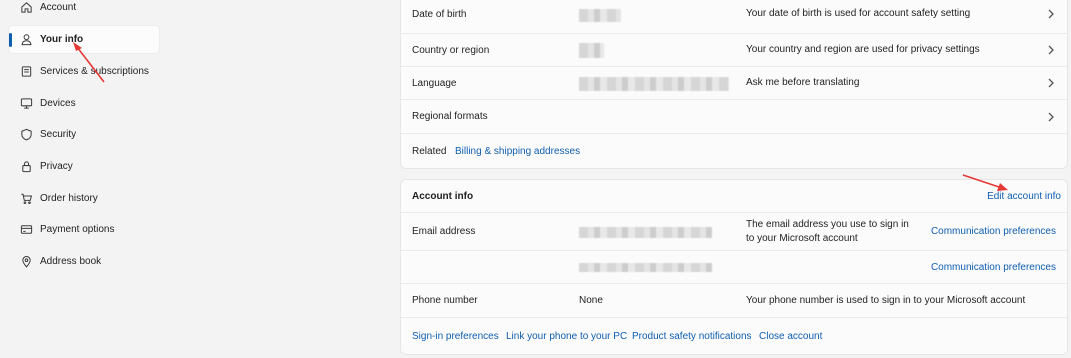  I want to click on sidebar-item-label: Address book, so click(71, 261).